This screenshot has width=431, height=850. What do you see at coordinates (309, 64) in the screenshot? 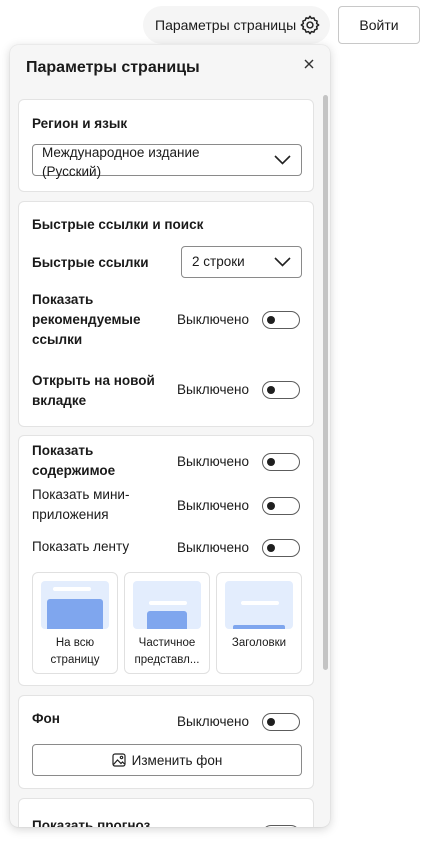
I see `close-icon` at bounding box center [309, 64].